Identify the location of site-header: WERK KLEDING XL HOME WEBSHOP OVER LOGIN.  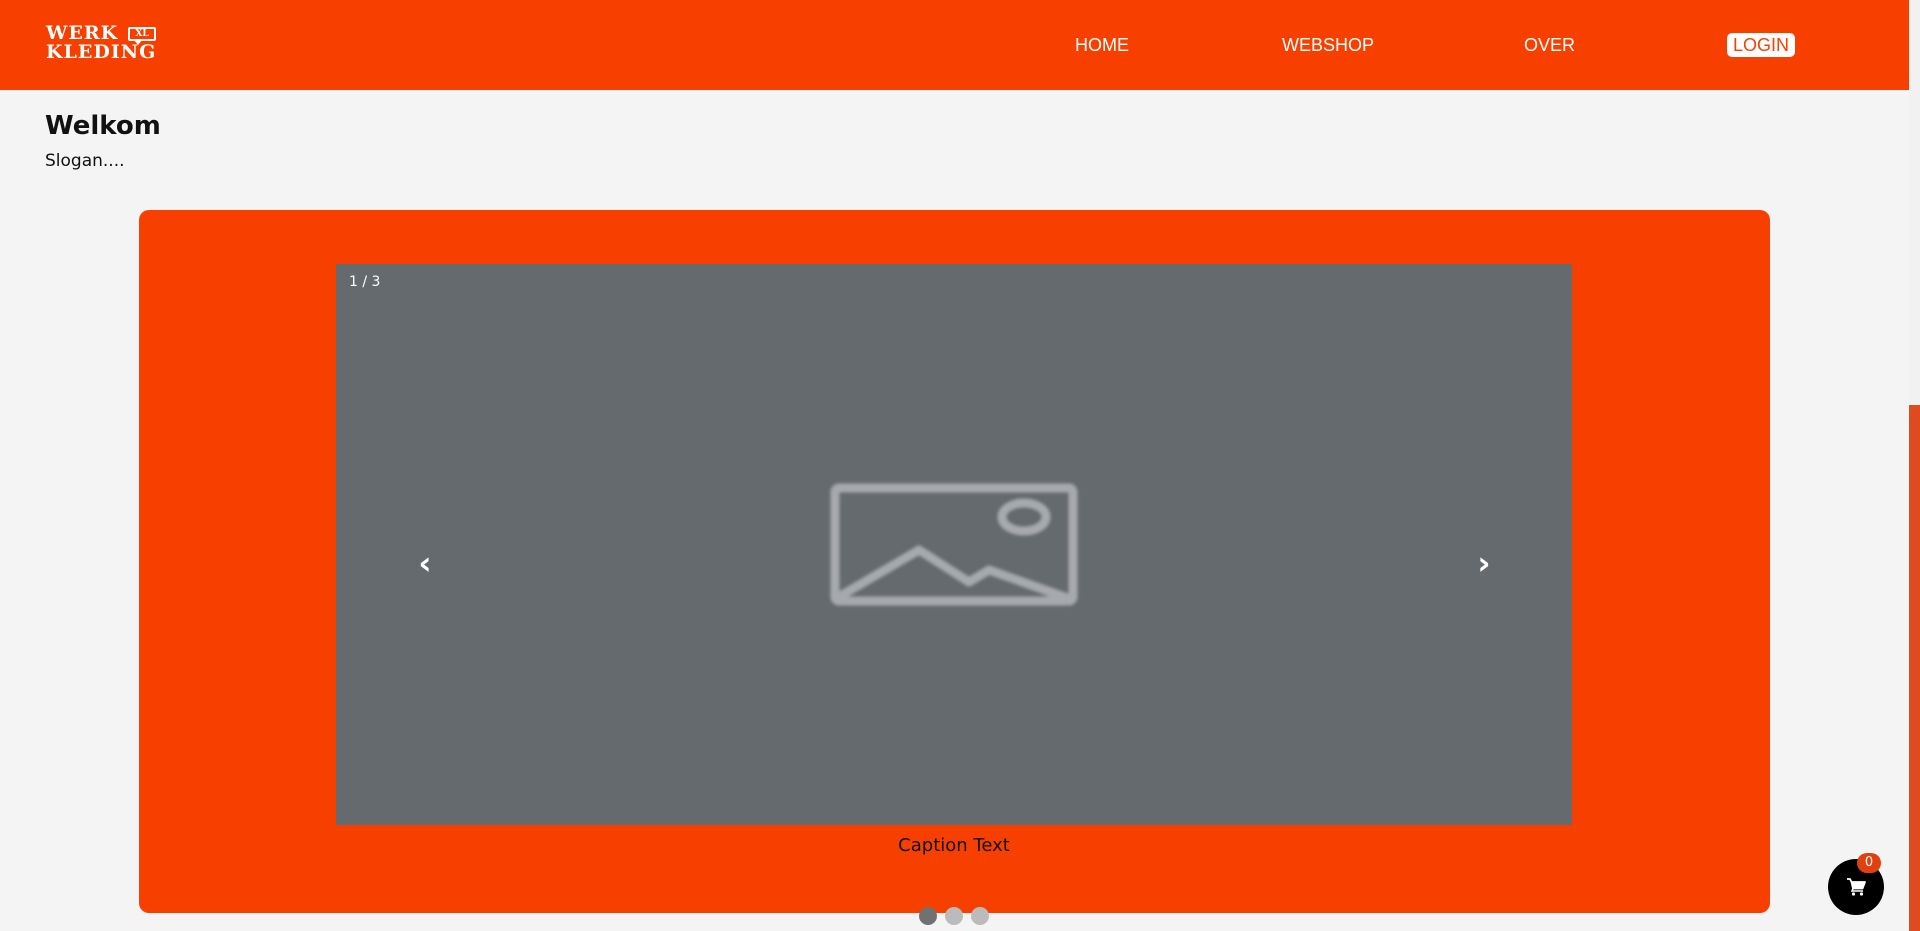
(954, 45).